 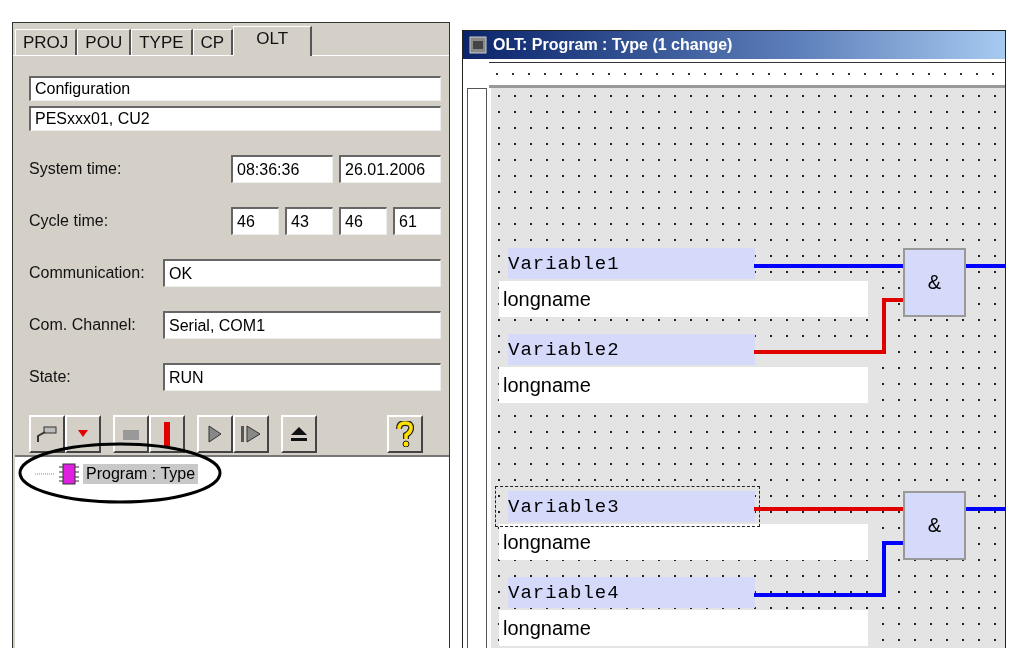 I want to click on window-icon, so click(x=478, y=45).